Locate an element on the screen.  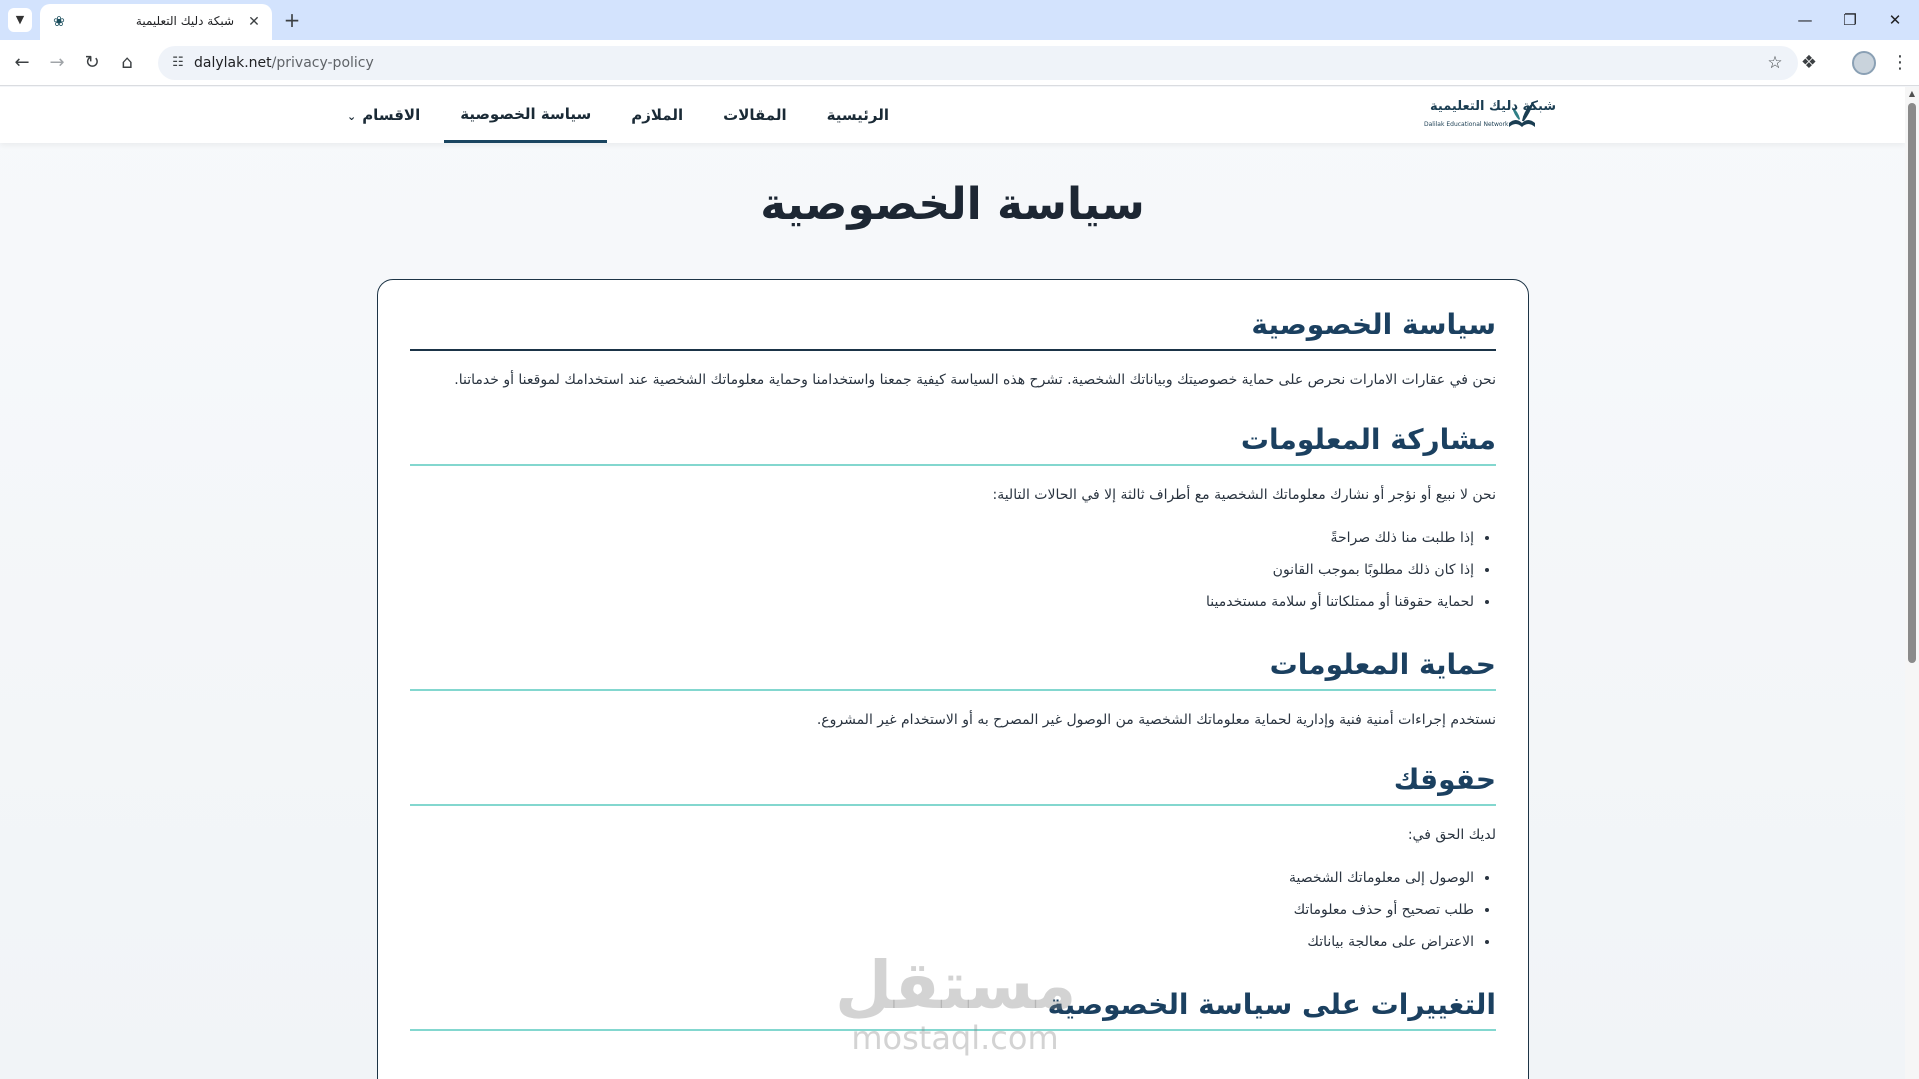
forward-arrow-icon: → is located at coordinates (57, 63).